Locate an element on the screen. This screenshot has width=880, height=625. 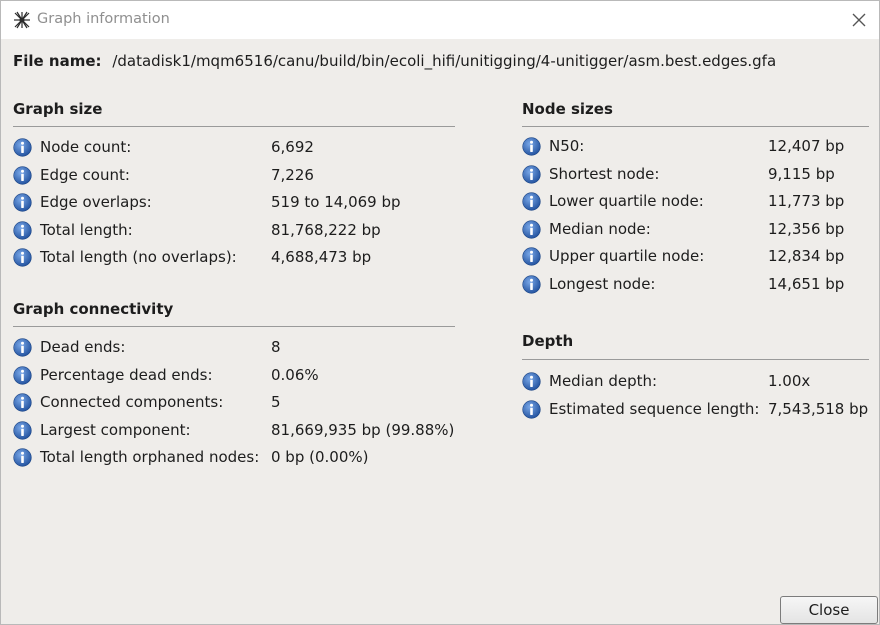
info-row: Total length orphaned nodes: 0 bp (0.00%) is located at coordinates (193, 458).